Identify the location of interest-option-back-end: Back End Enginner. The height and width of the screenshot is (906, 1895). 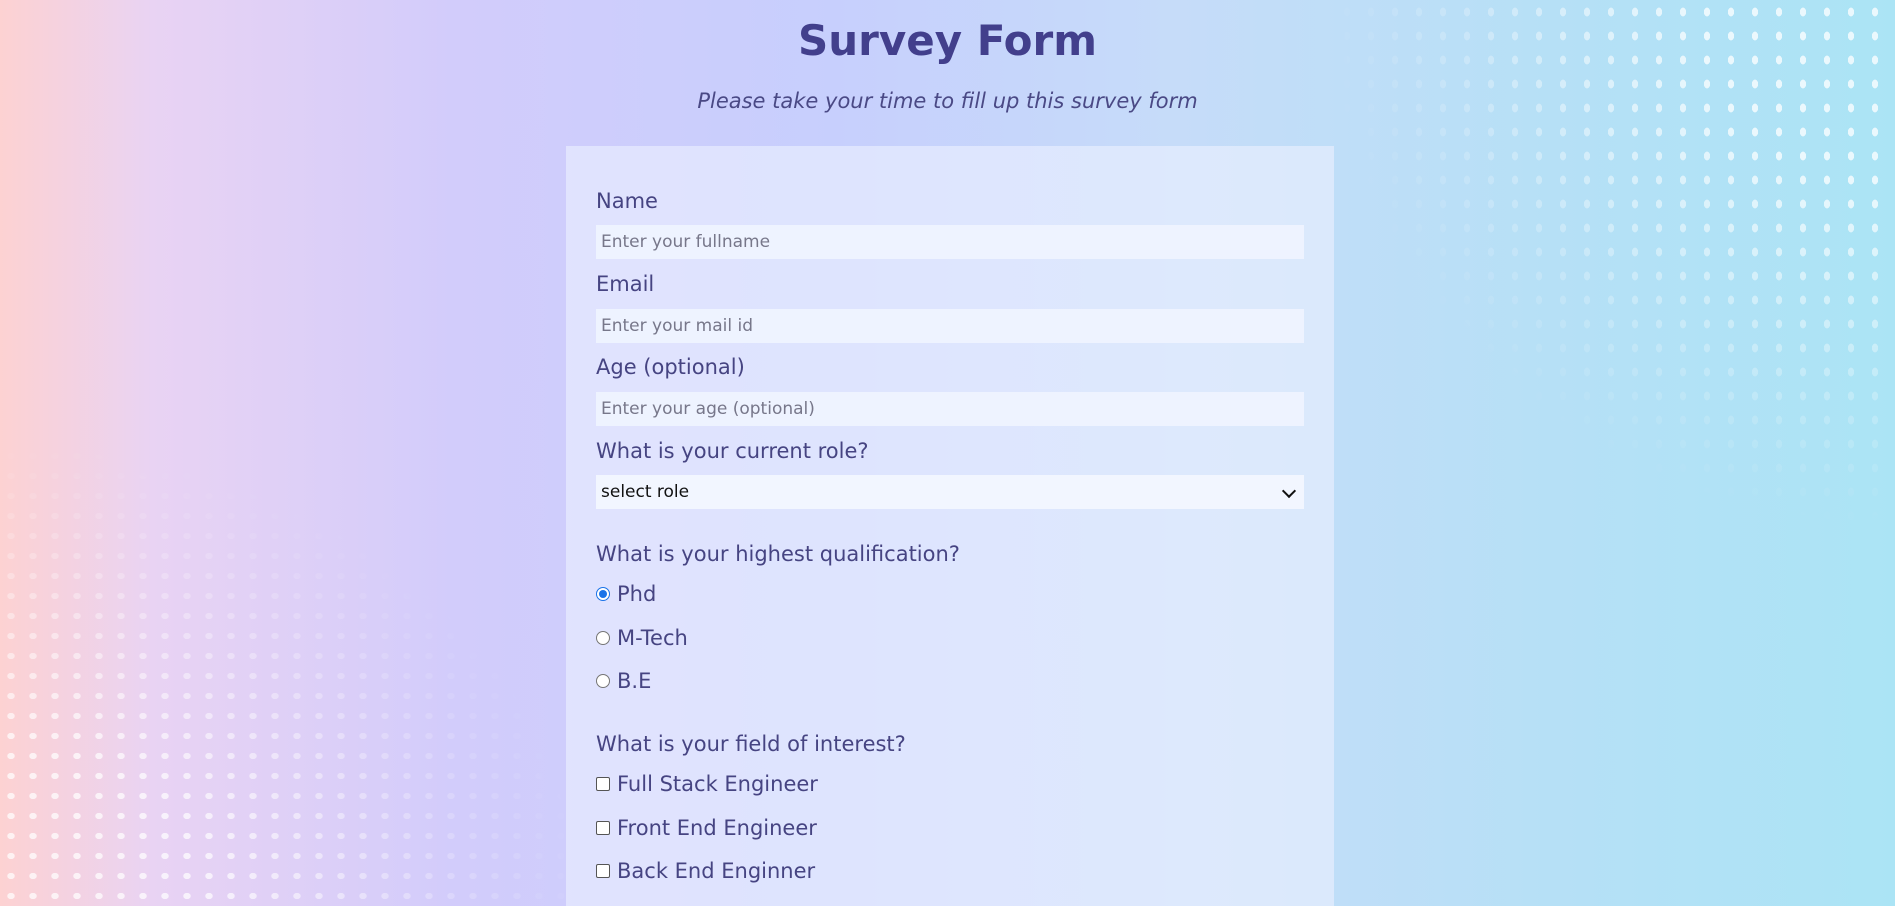
(705, 871).